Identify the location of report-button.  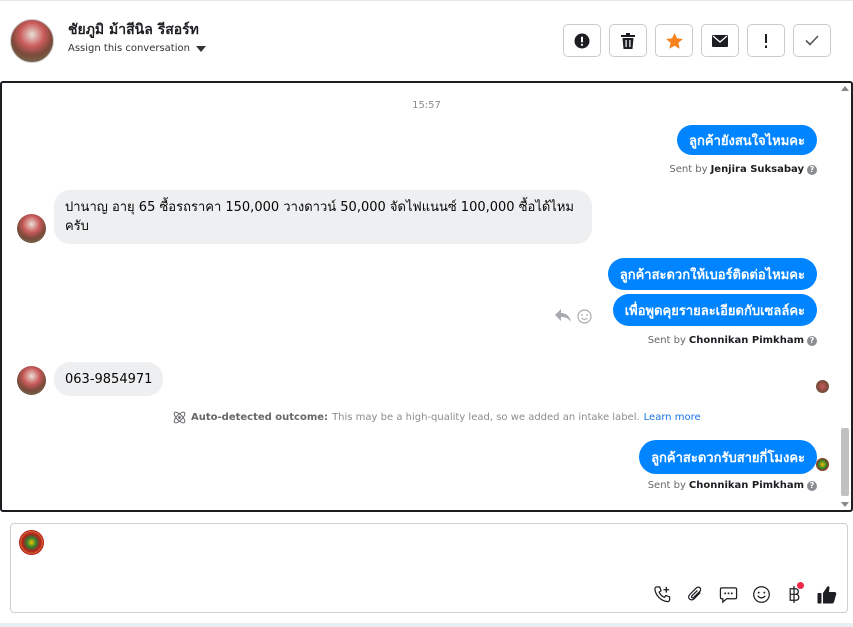
(582, 40).